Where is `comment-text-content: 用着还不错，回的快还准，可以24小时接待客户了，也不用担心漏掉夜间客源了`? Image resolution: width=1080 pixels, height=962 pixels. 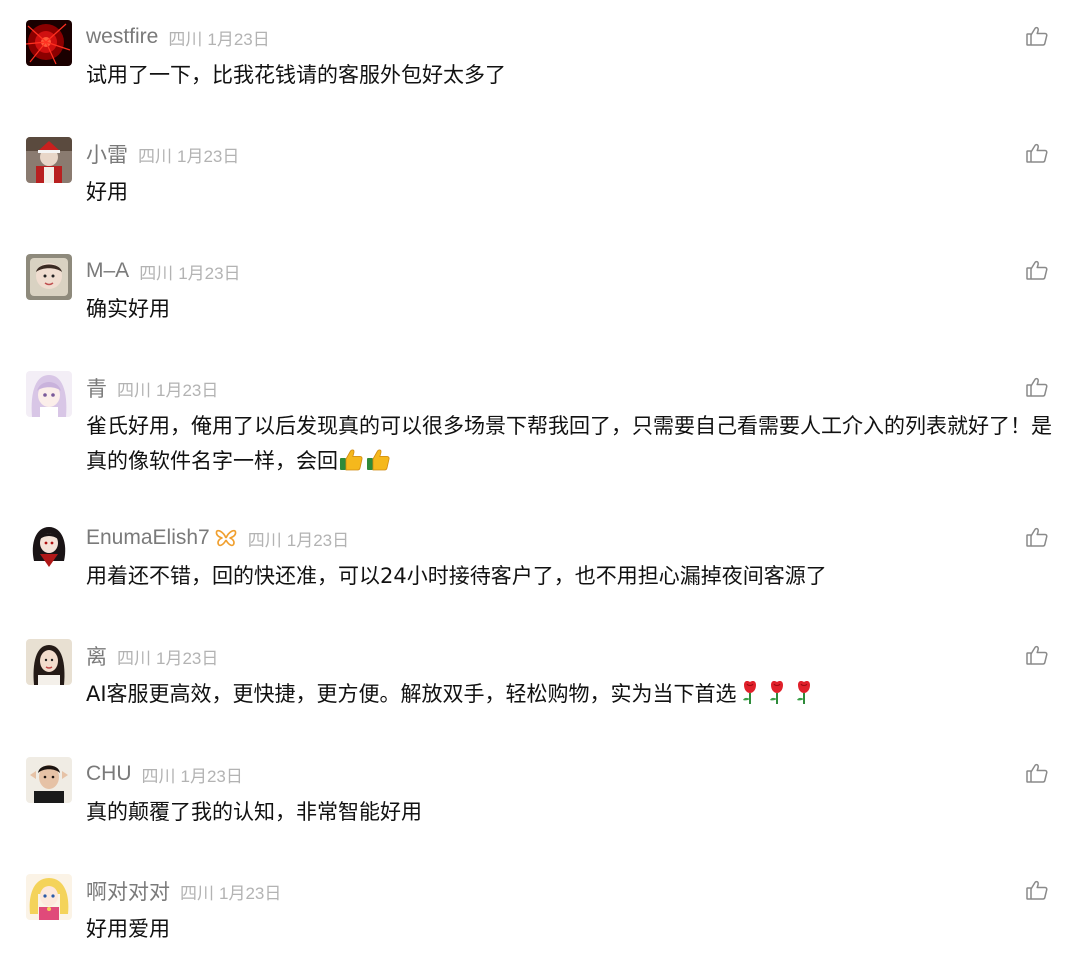 comment-text-content: 用着还不错，回的快还准，可以24小时接待客户了，也不用担心漏掉夜间客源了 is located at coordinates (456, 576).